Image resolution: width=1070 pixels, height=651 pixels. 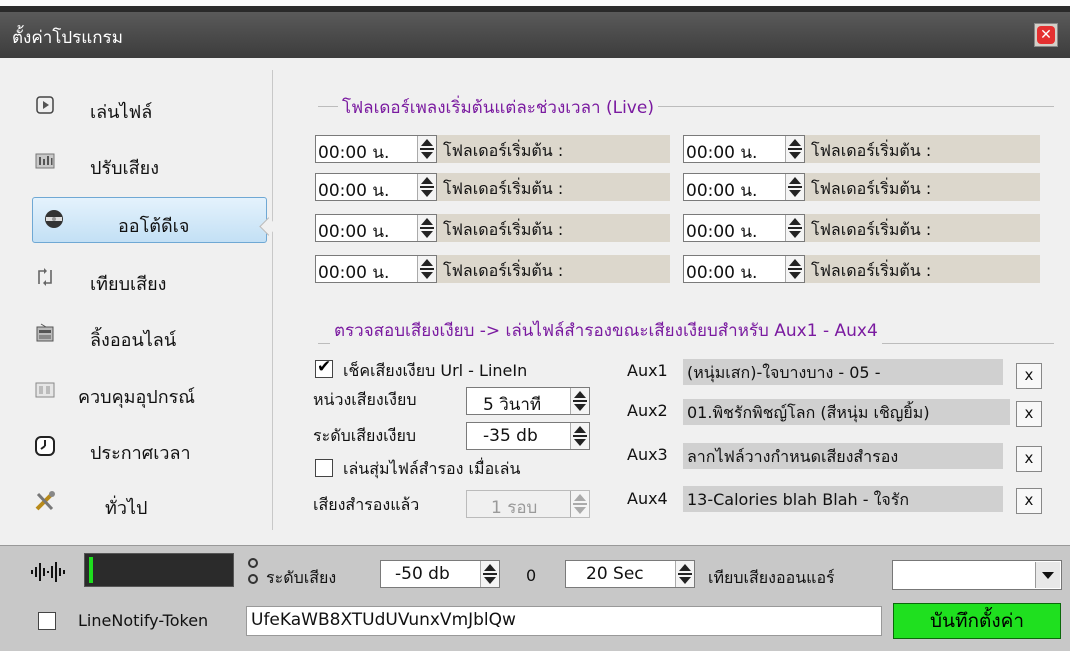 I want to click on sidebar-item-label: ออโต้ดีเจ, so click(x=154, y=226).